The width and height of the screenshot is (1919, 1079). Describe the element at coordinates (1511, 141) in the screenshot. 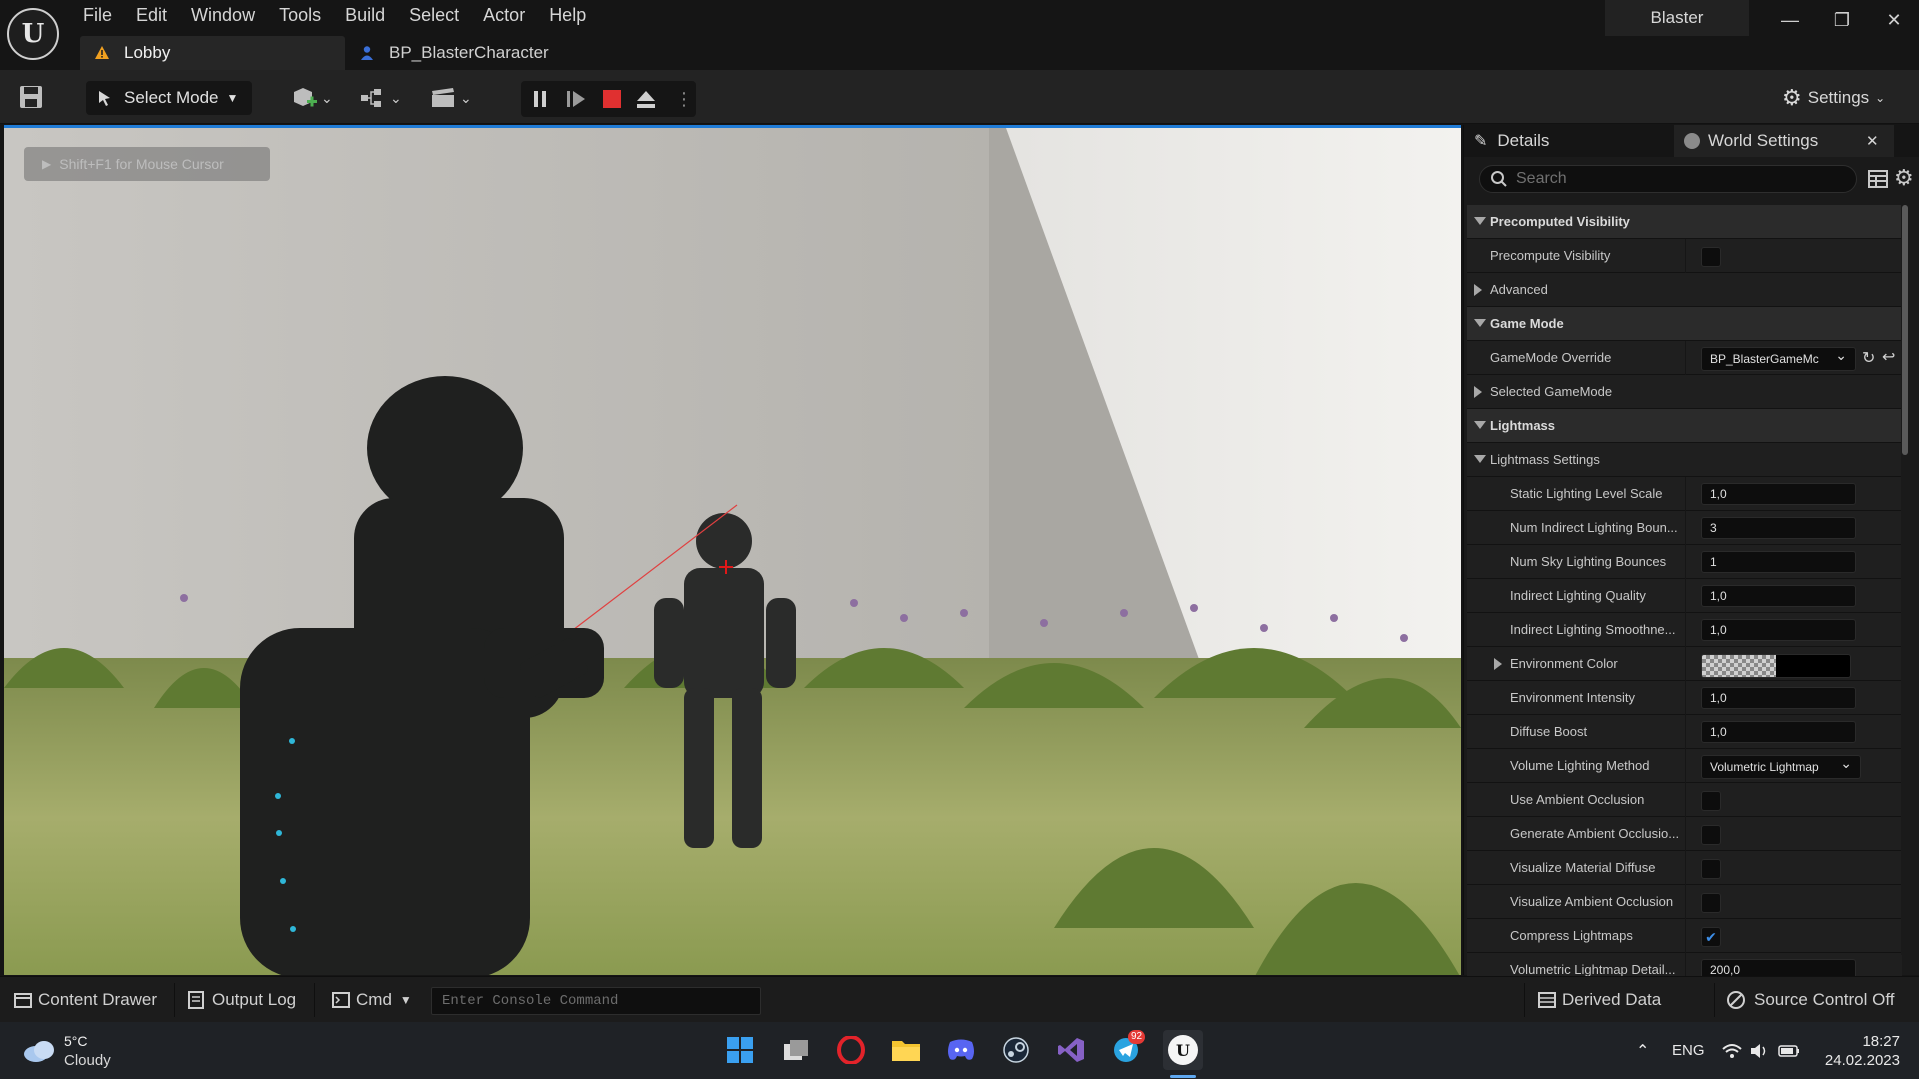

I see `tab-details: ✎ Details` at that location.